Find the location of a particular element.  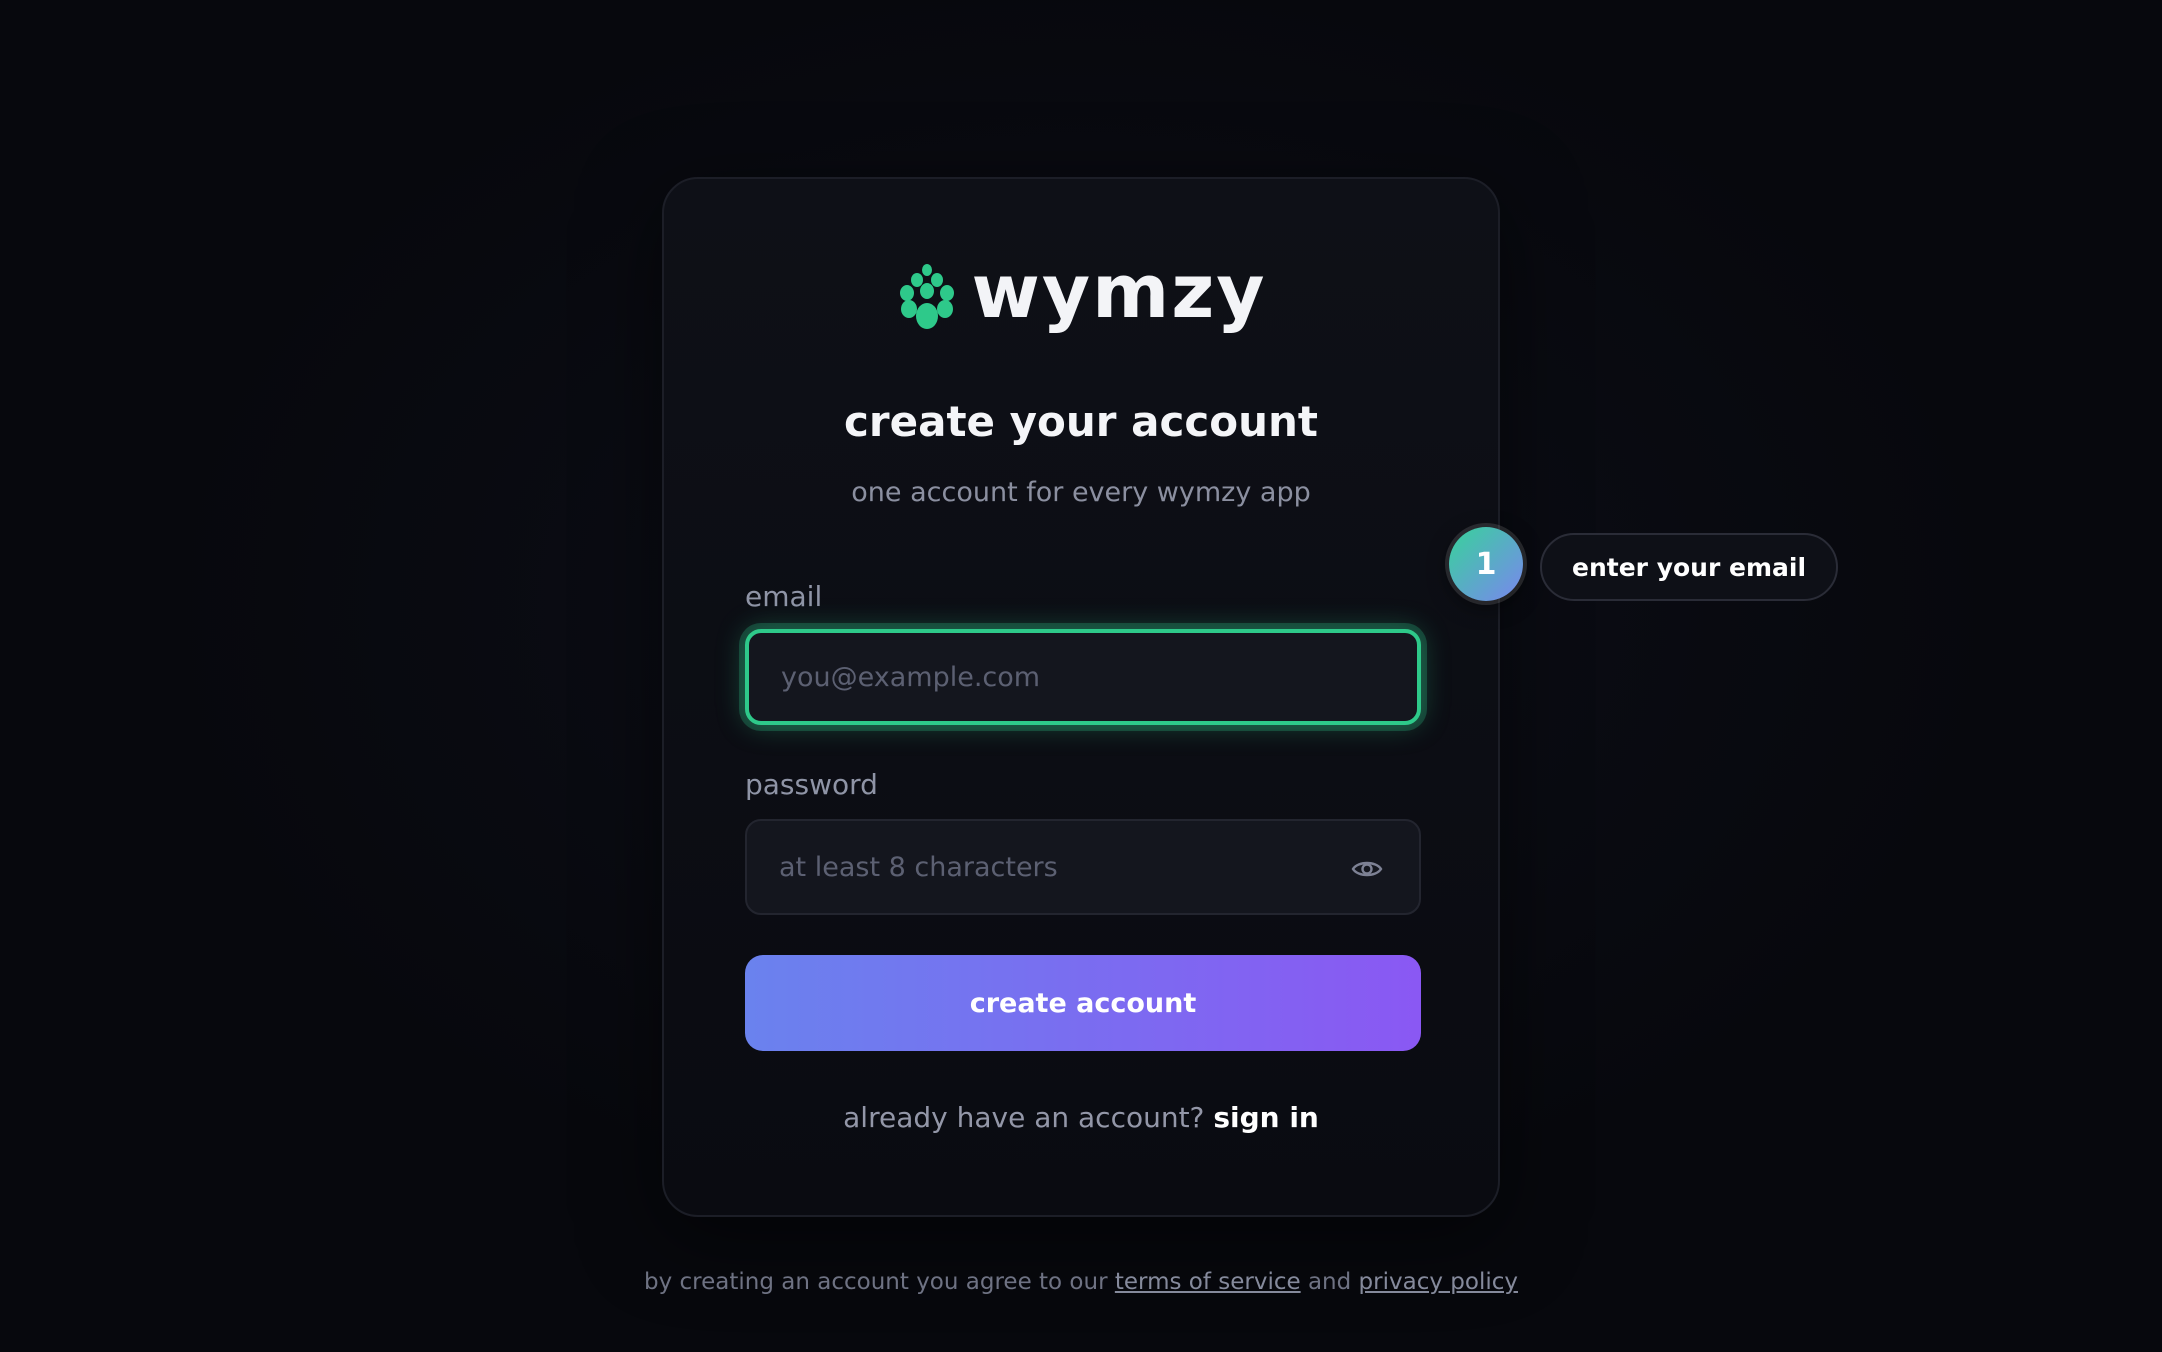

privacy-link: privacy policy is located at coordinates (1438, 1282).